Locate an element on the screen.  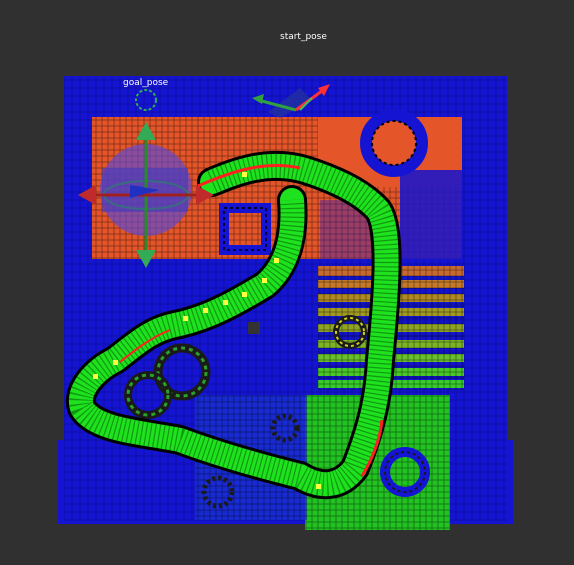
goal-pose-label: goal_pose is located at coordinates (146, 83).